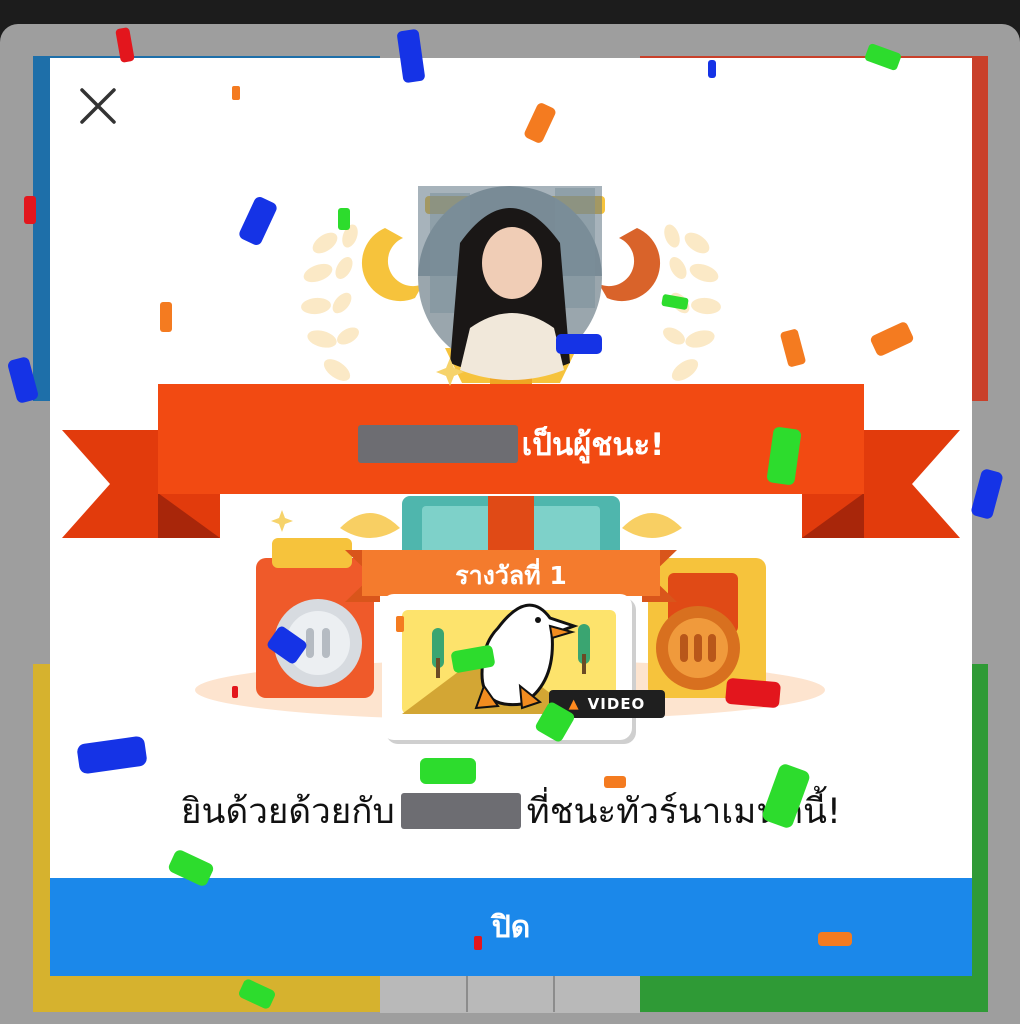 This screenshot has width=1020, height=1024. I want to click on close-icon, so click(98, 106).